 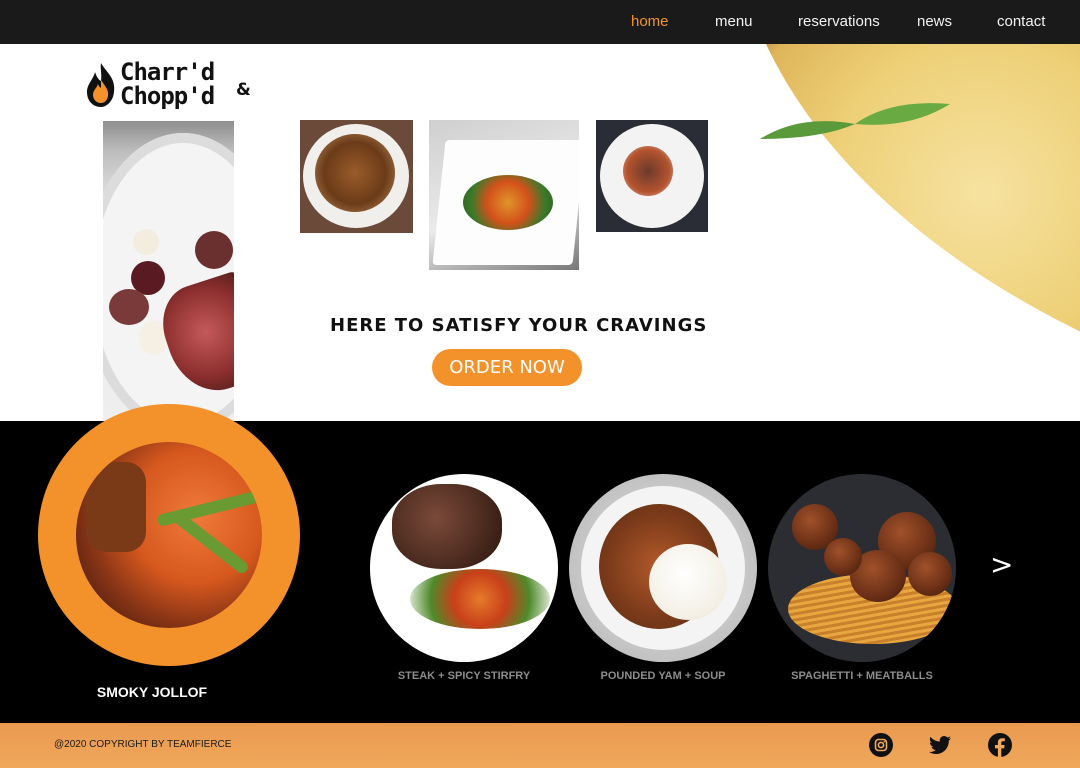 I want to click on brand-wordmark: Charr'd Chopp'd, so click(x=167, y=84).